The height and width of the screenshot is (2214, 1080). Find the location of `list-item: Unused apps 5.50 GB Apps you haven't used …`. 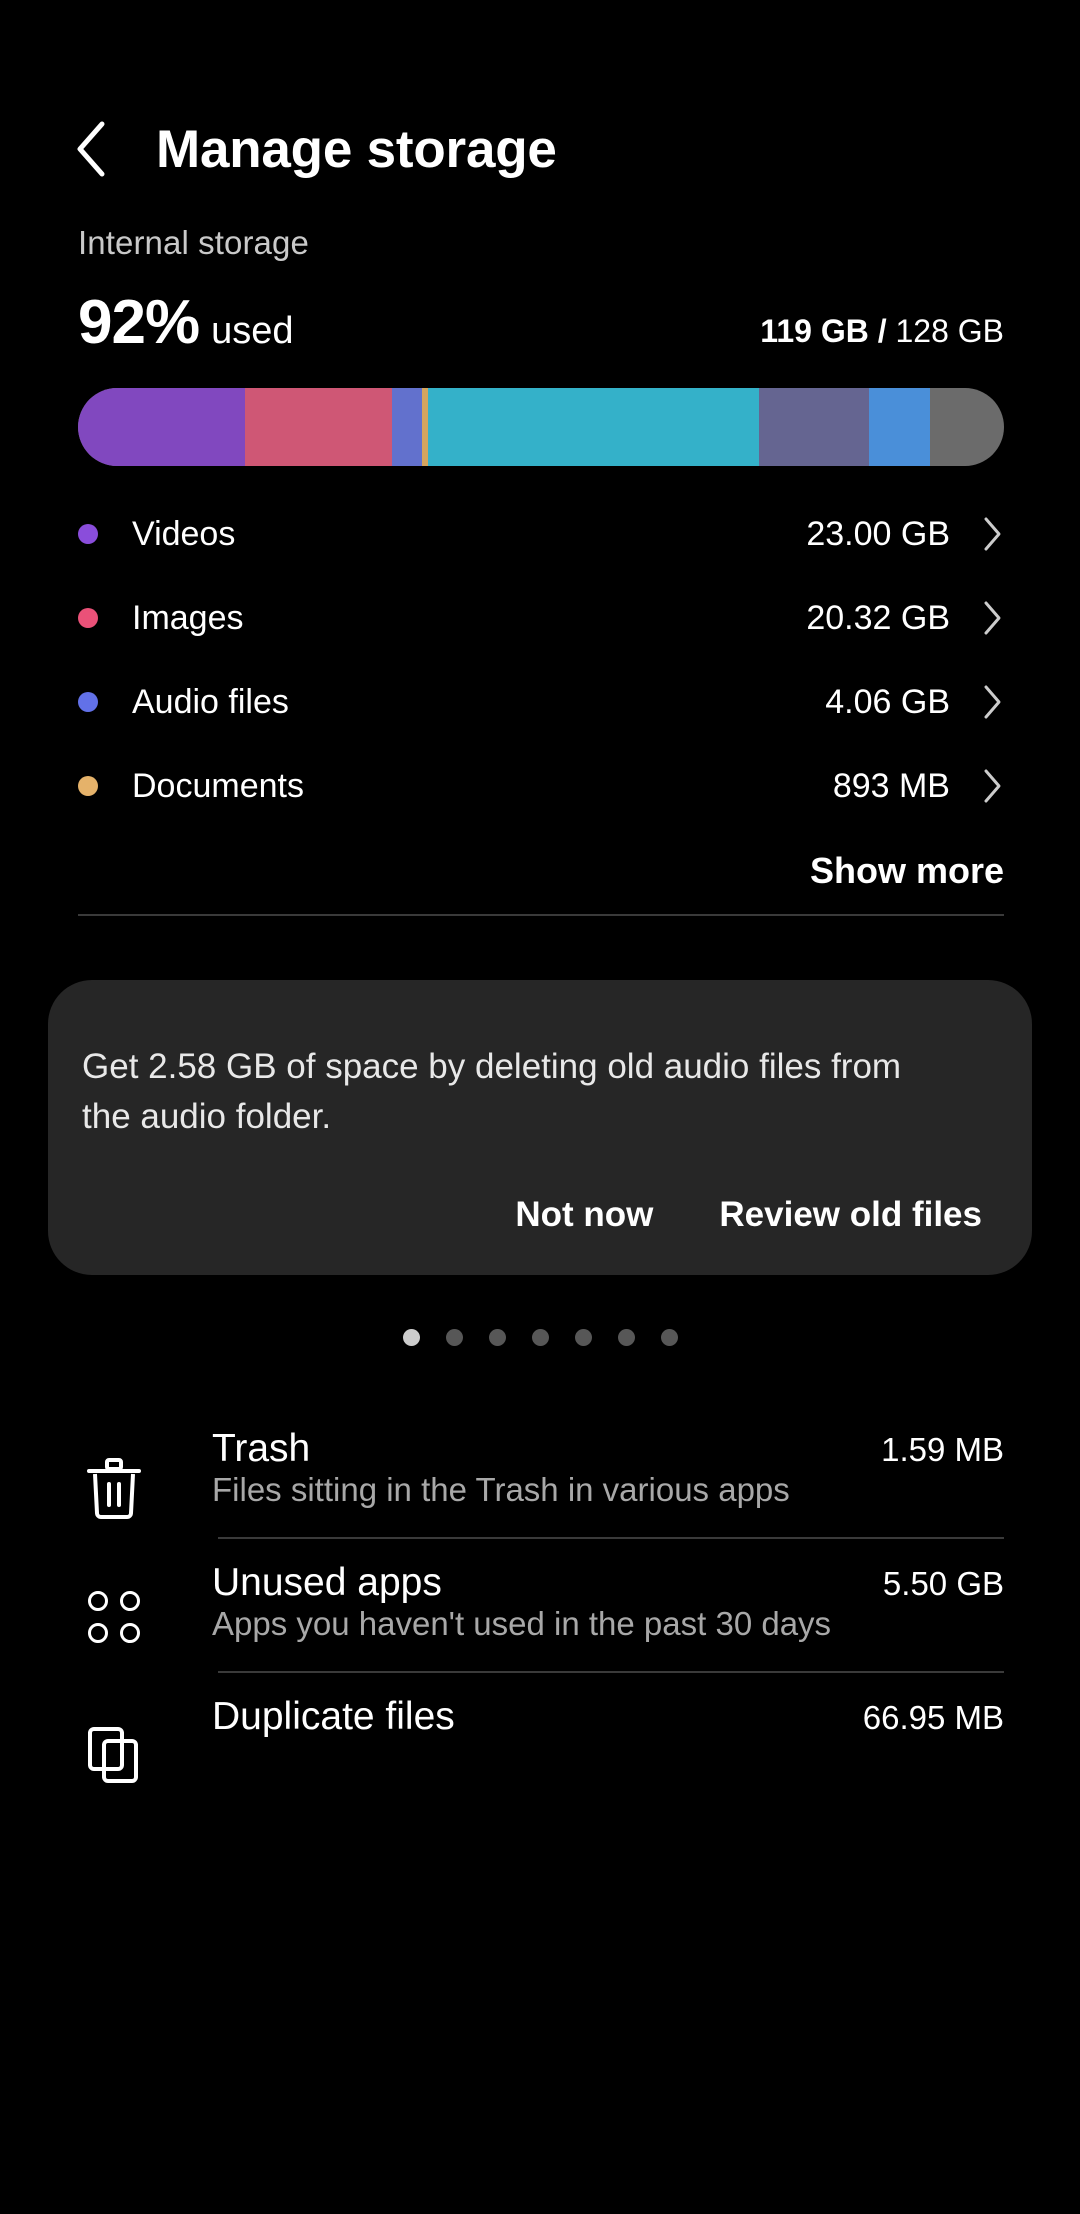

list-item: Unused apps 5.50 GB Apps you haven't used … is located at coordinates (579, 1605).